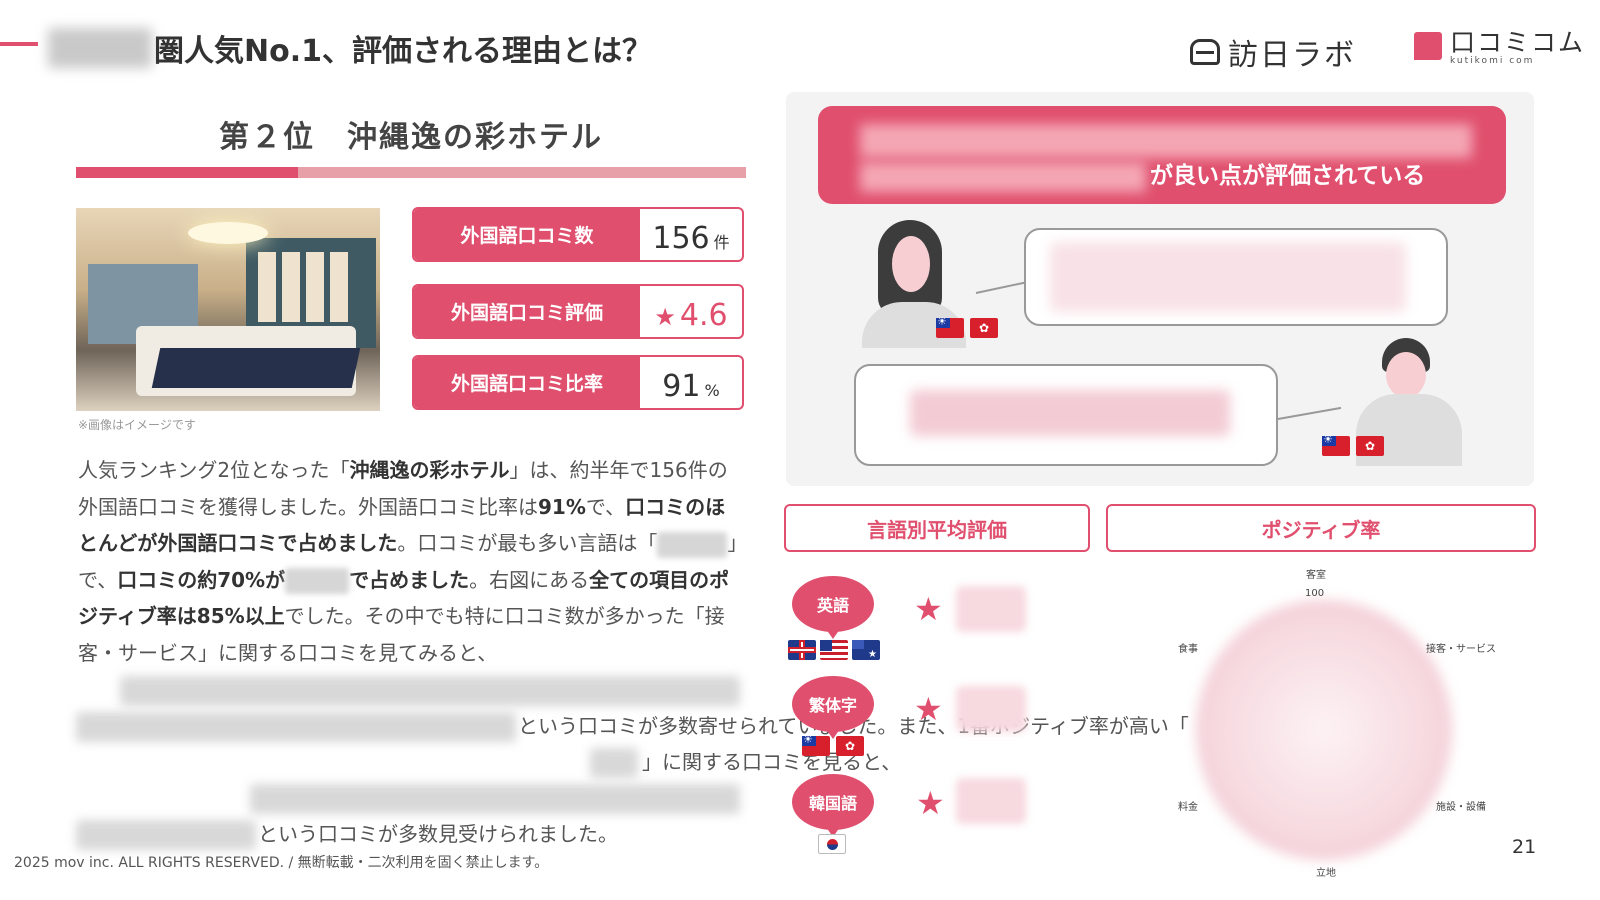  I want to click on kutikomi-logo: 口コミコム kutikomi com, so click(1499, 48).